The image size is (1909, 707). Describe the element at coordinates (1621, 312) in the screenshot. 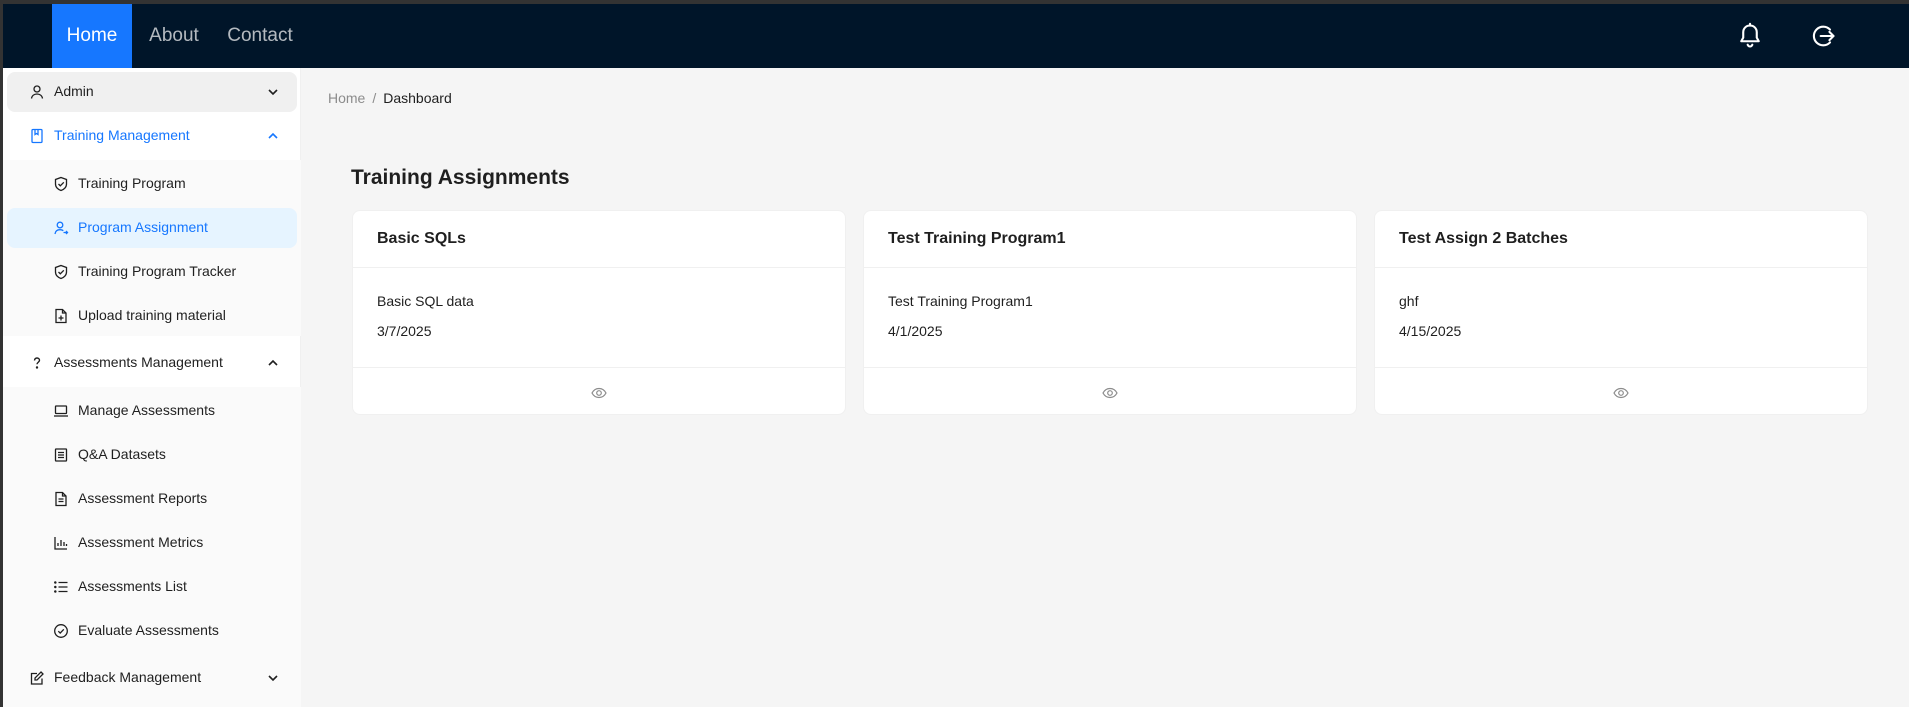

I see `assignment-card: Test Assign 2 Batches ghf 4/15/2025` at that location.